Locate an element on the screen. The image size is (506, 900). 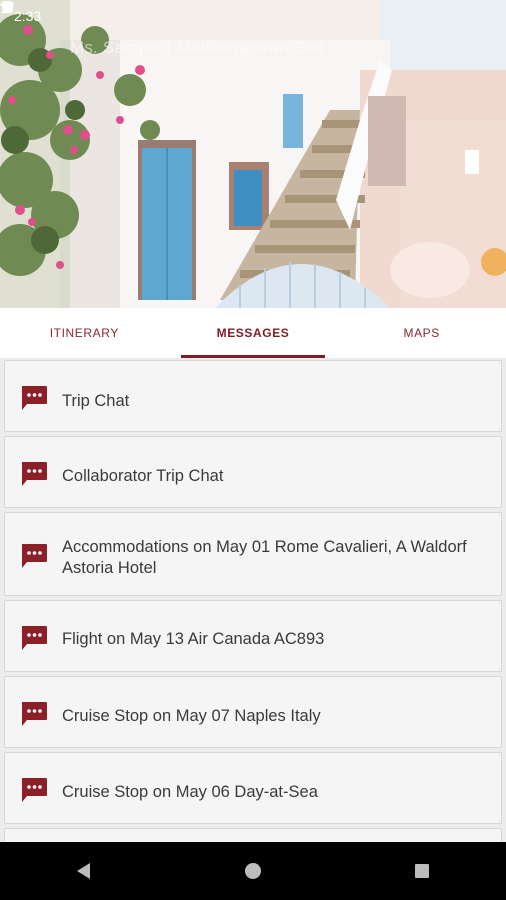
list-item: Collaborator Trip Chat is located at coordinates (253, 472).